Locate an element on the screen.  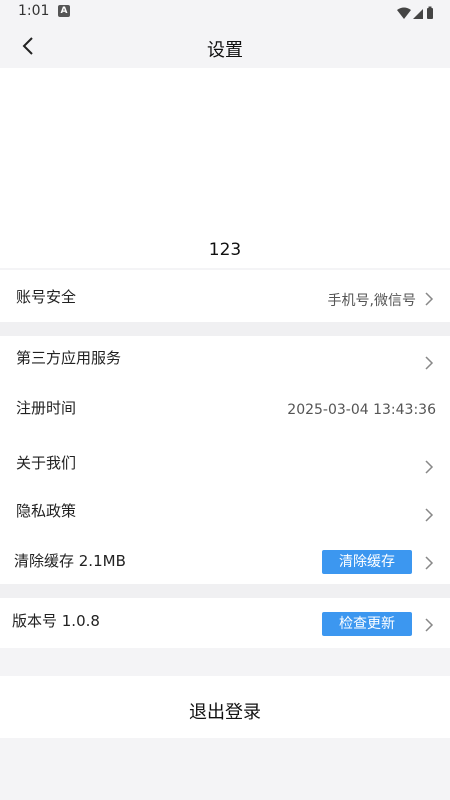
clear-cache-label: 清除缓存 2.1MB is located at coordinates (70, 561).